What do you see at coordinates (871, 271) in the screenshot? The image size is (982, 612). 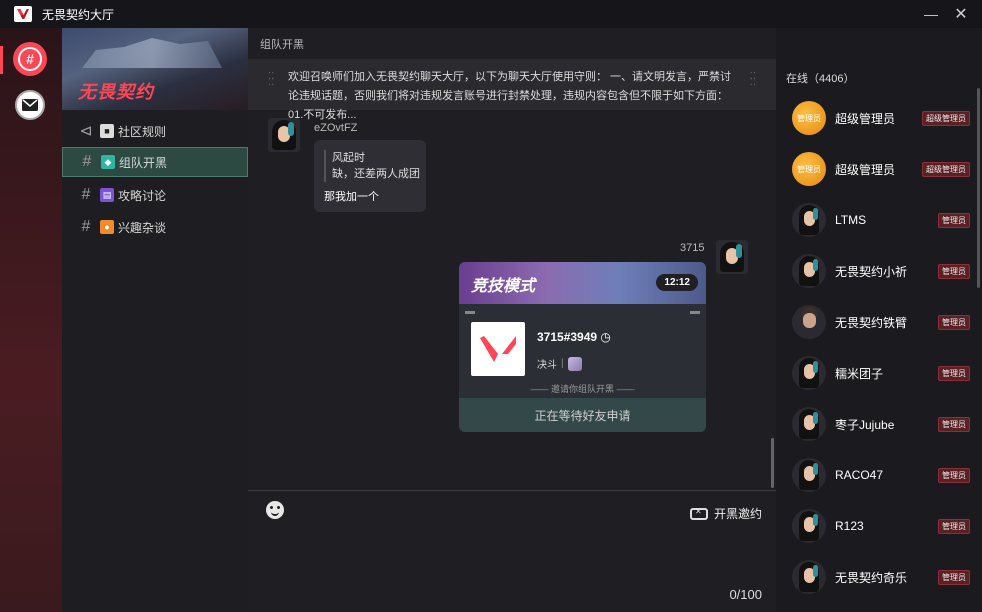 I see `member-name: 无畏契约小祈` at bounding box center [871, 271].